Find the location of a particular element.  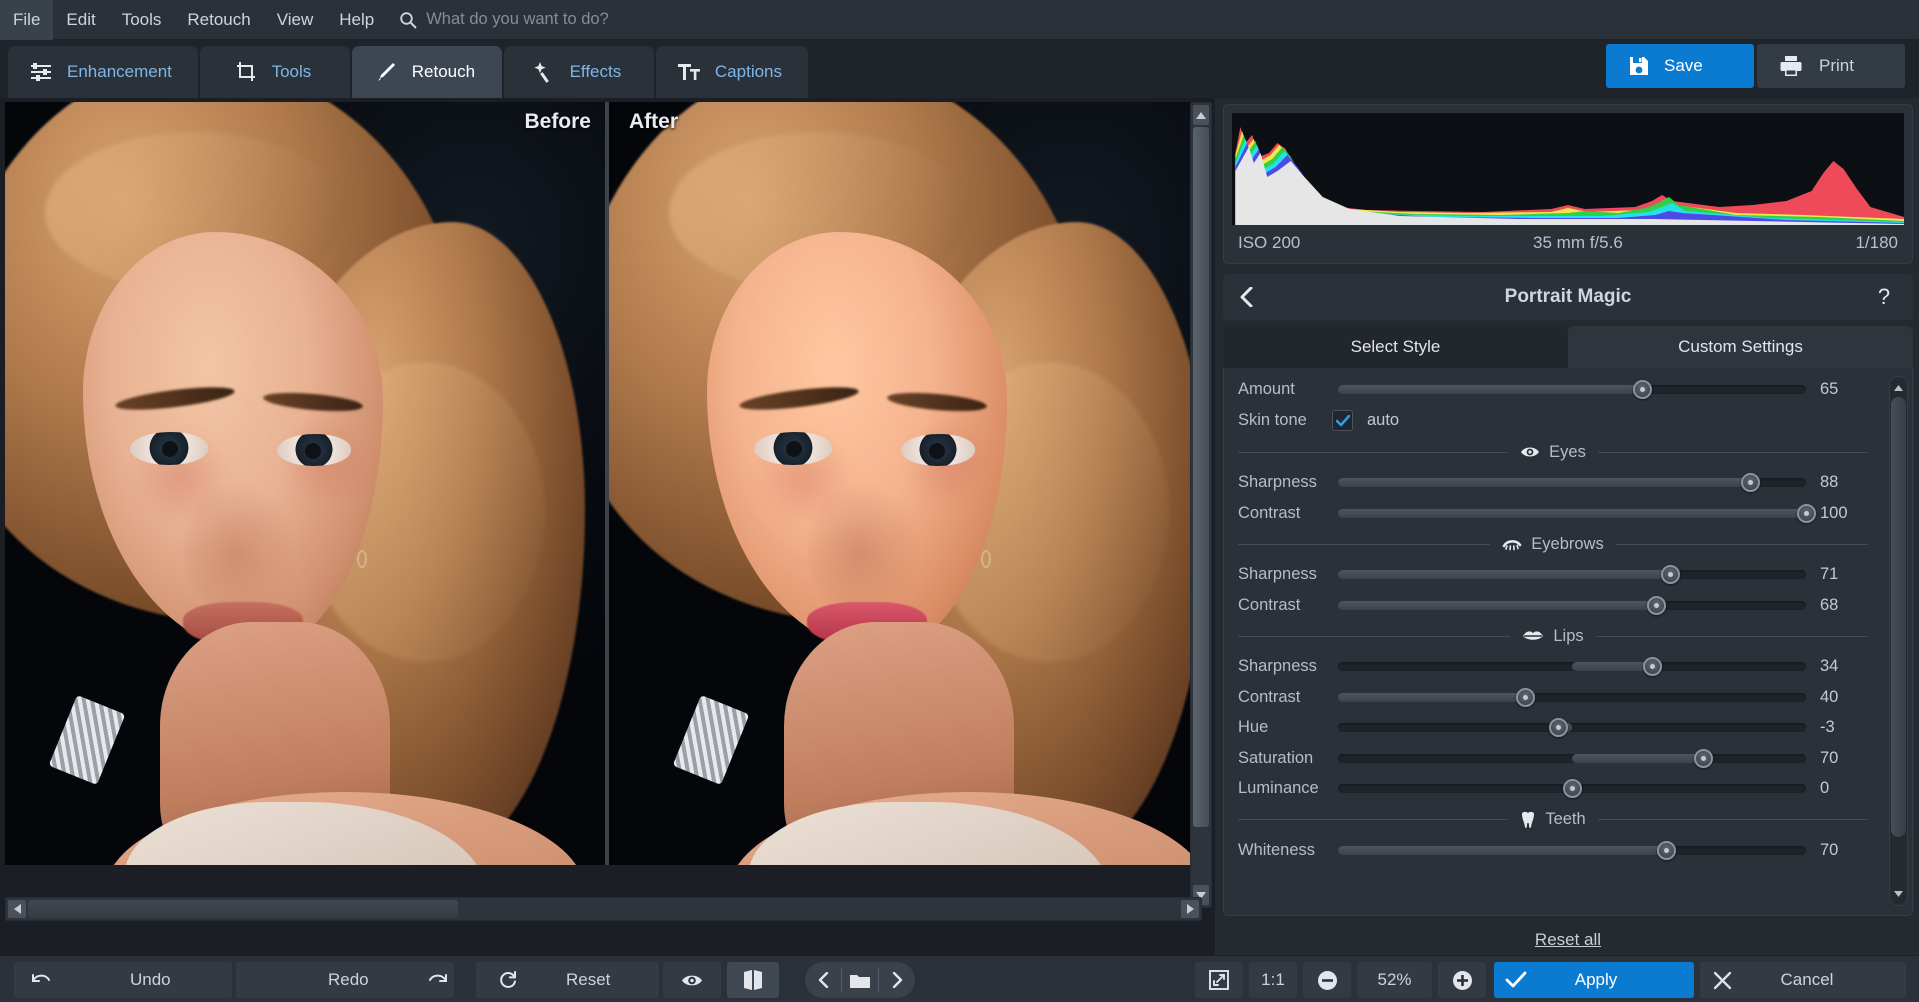

scroll-up-icon is located at coordinates (1201, 115).